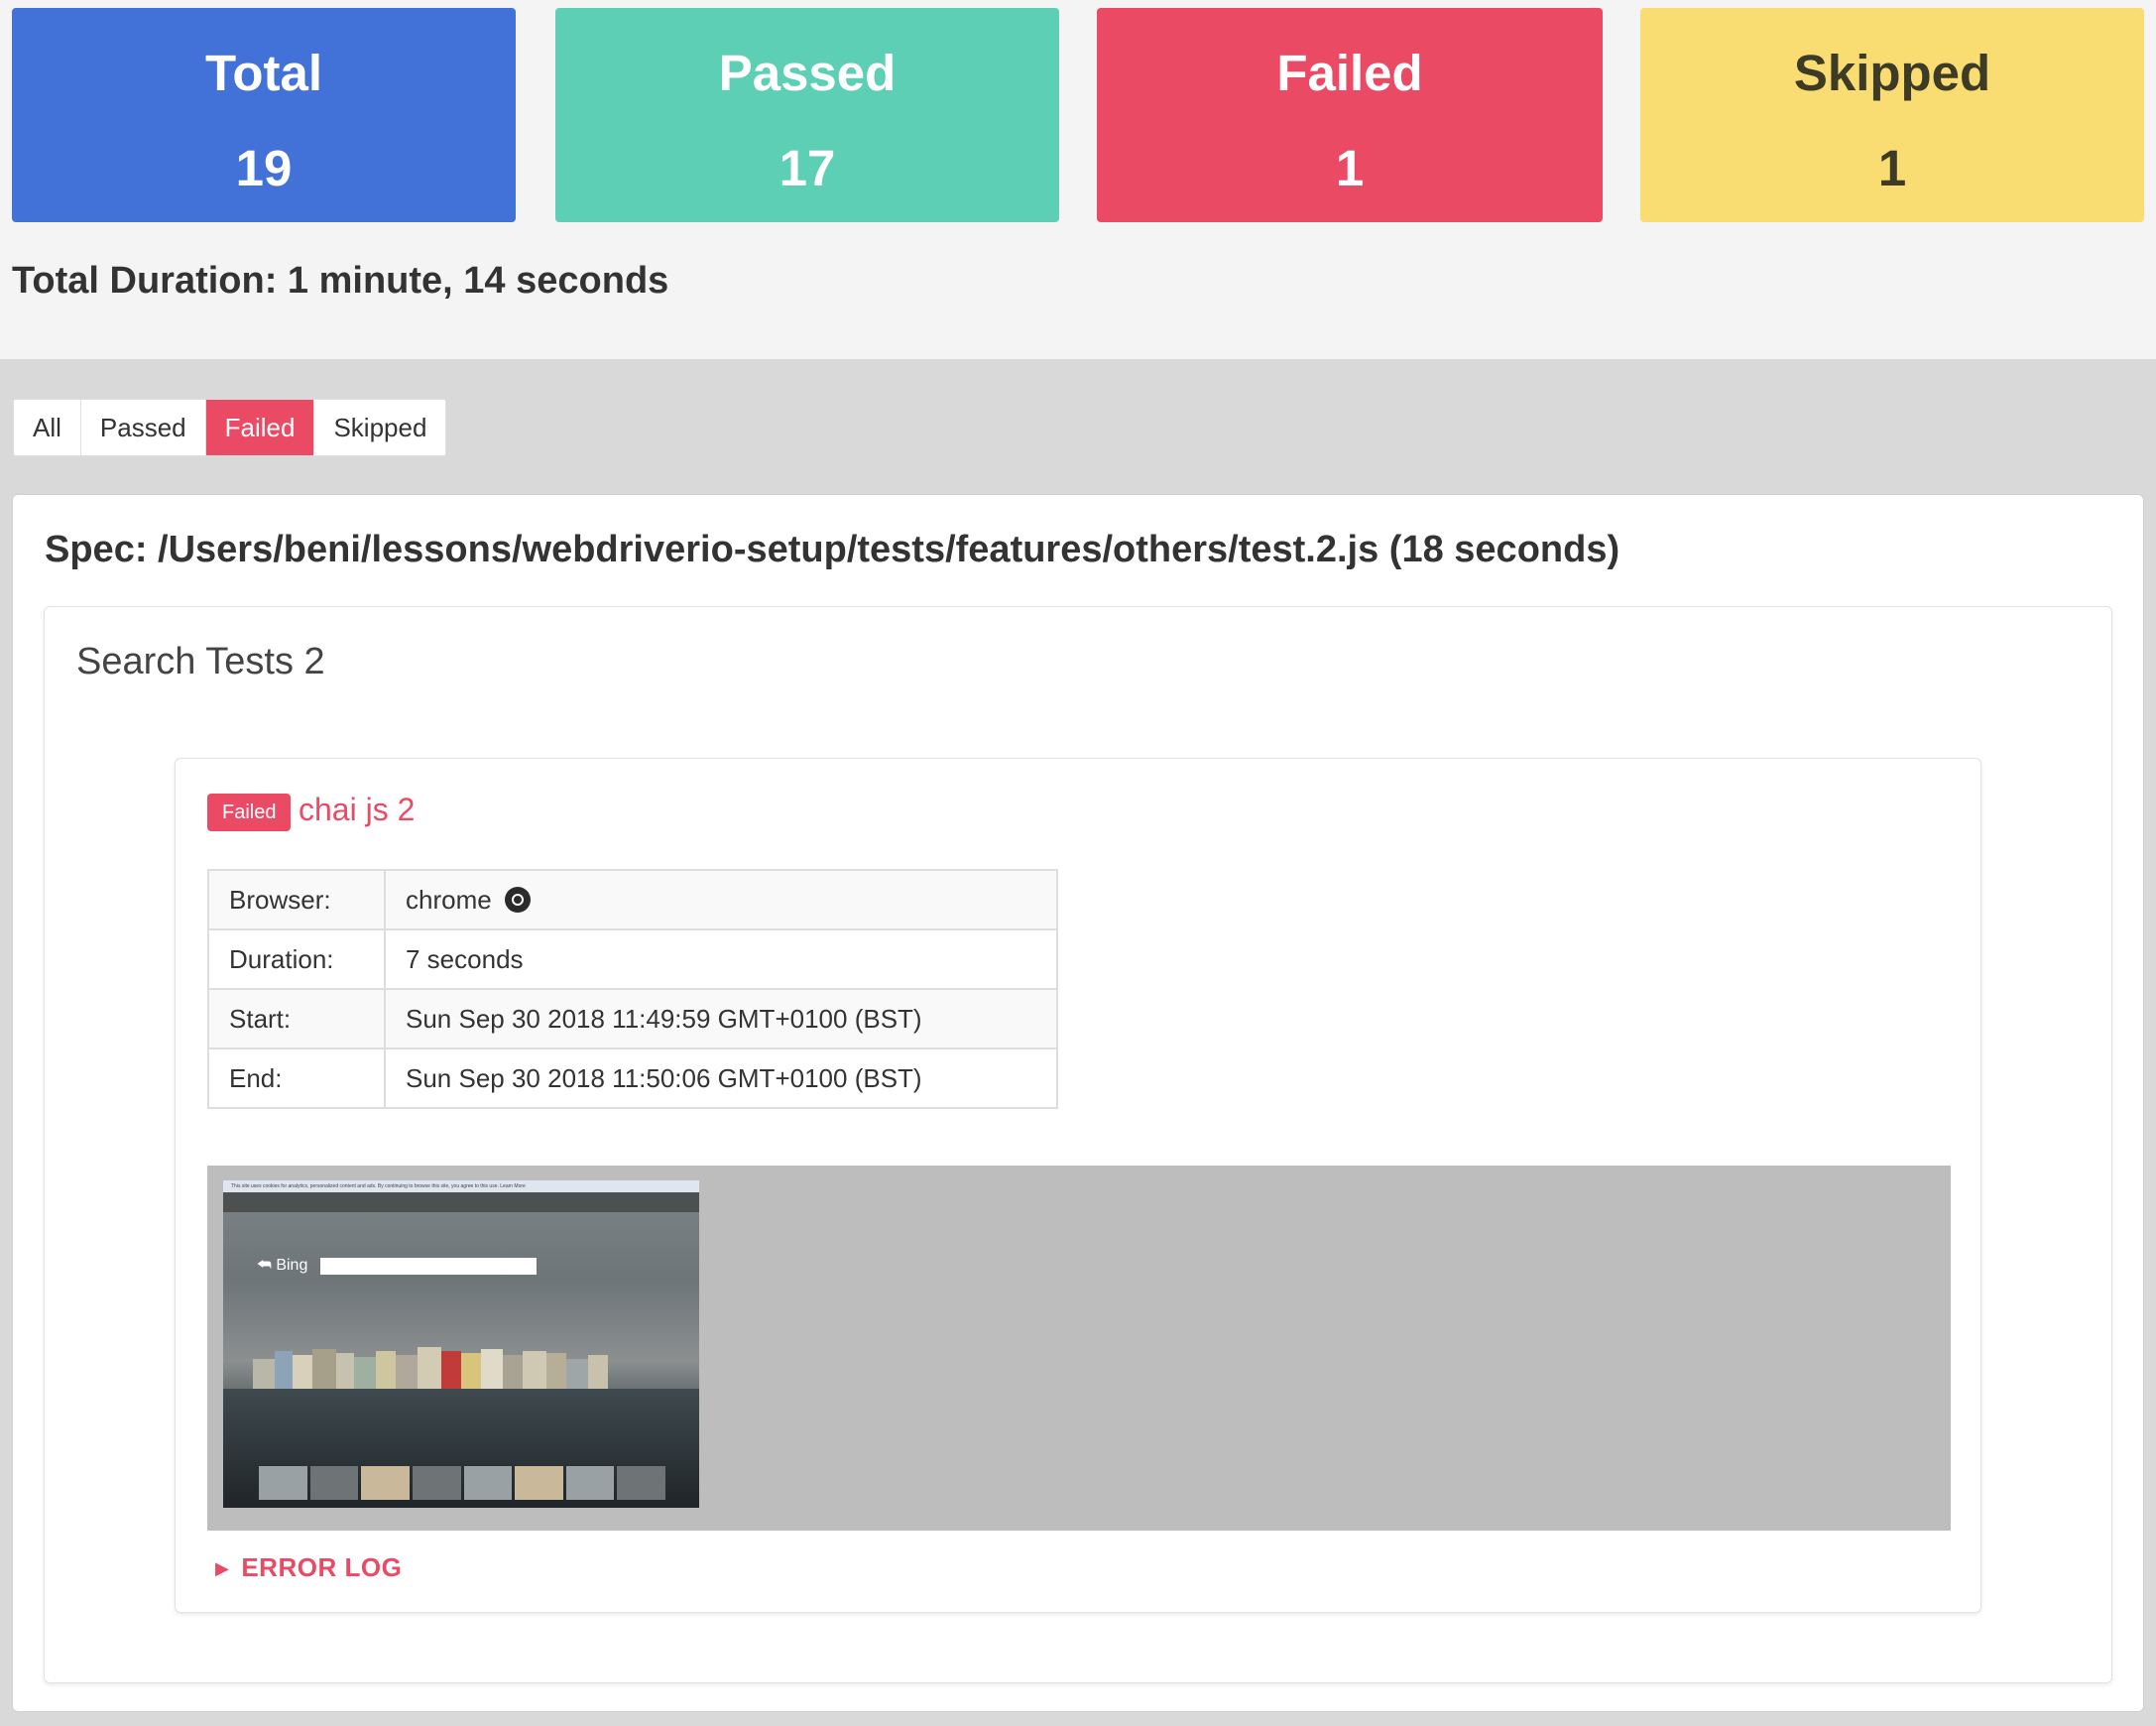  I want to click on passed-card-label: Passed, so click(807, 73).